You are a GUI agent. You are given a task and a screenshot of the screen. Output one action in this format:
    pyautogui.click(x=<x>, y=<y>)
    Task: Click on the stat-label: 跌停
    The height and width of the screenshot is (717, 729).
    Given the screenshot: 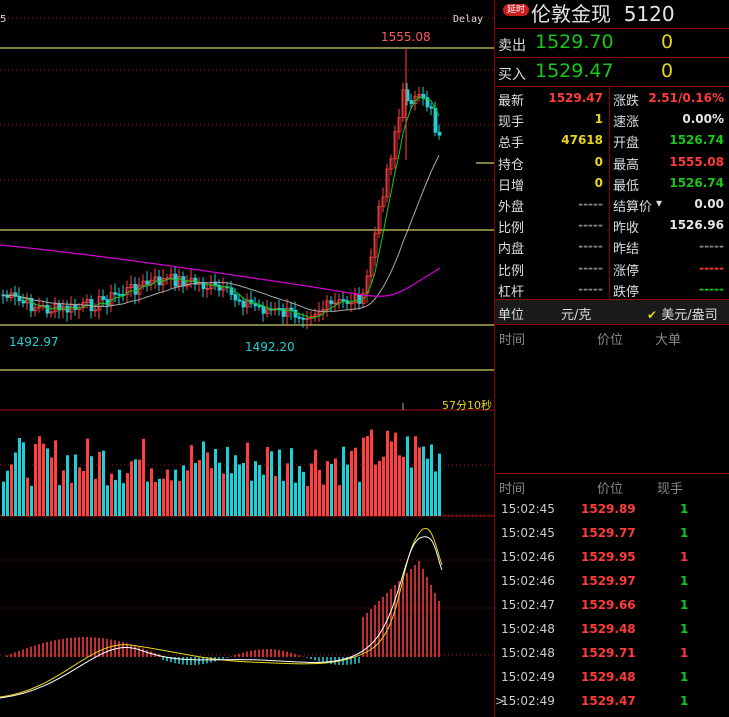 What is the action you would take?
    pyautogui.click(x=626, y=292)
    